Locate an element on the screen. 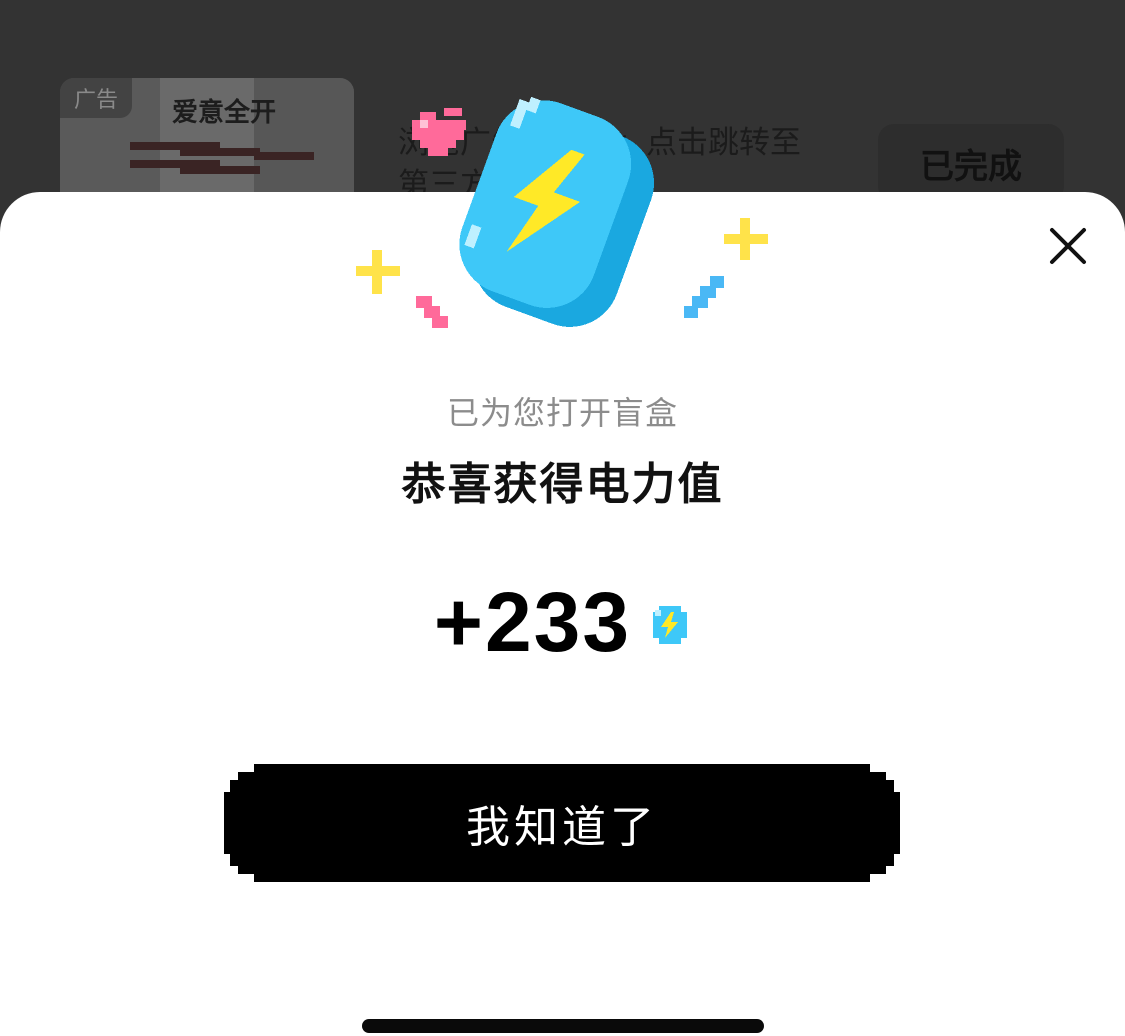 The height and width of the screenshot is (1036, 1125). heart-icon is located at coordinates (439, 132).